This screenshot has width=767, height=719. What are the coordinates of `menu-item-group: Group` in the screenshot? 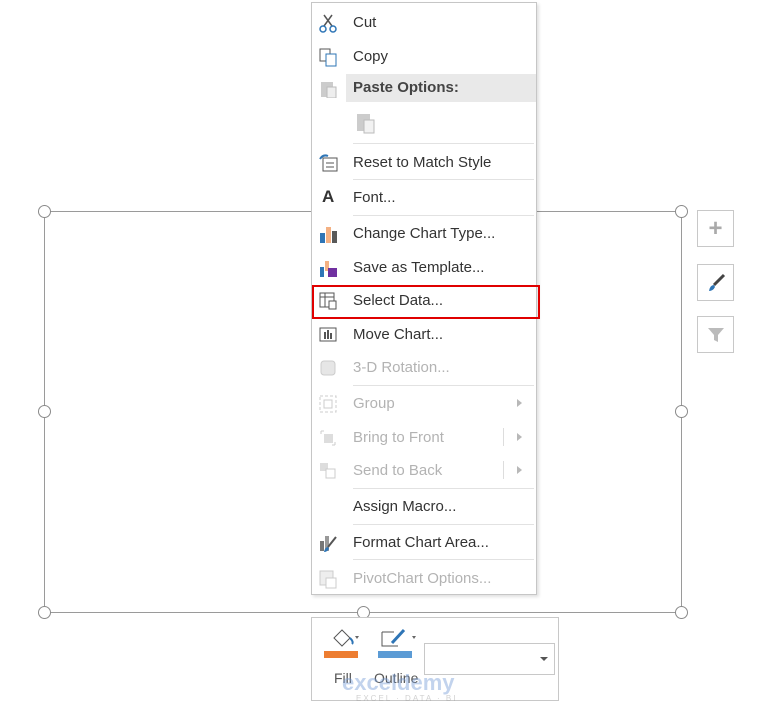 It's located at (424, 404).